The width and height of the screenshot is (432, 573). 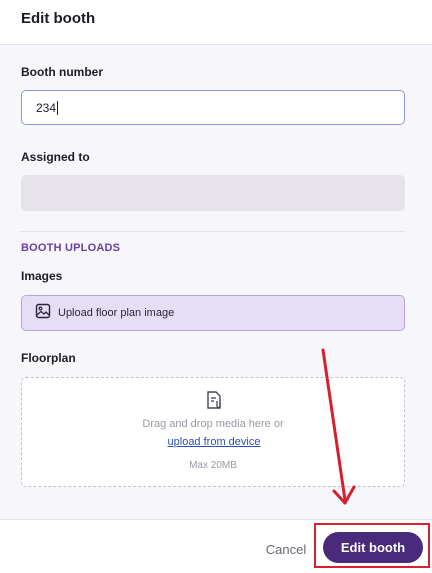 What do you see at coordinates (43, 313) in the screenshot?
I see `image-icon` at bounding box center [43, 313].